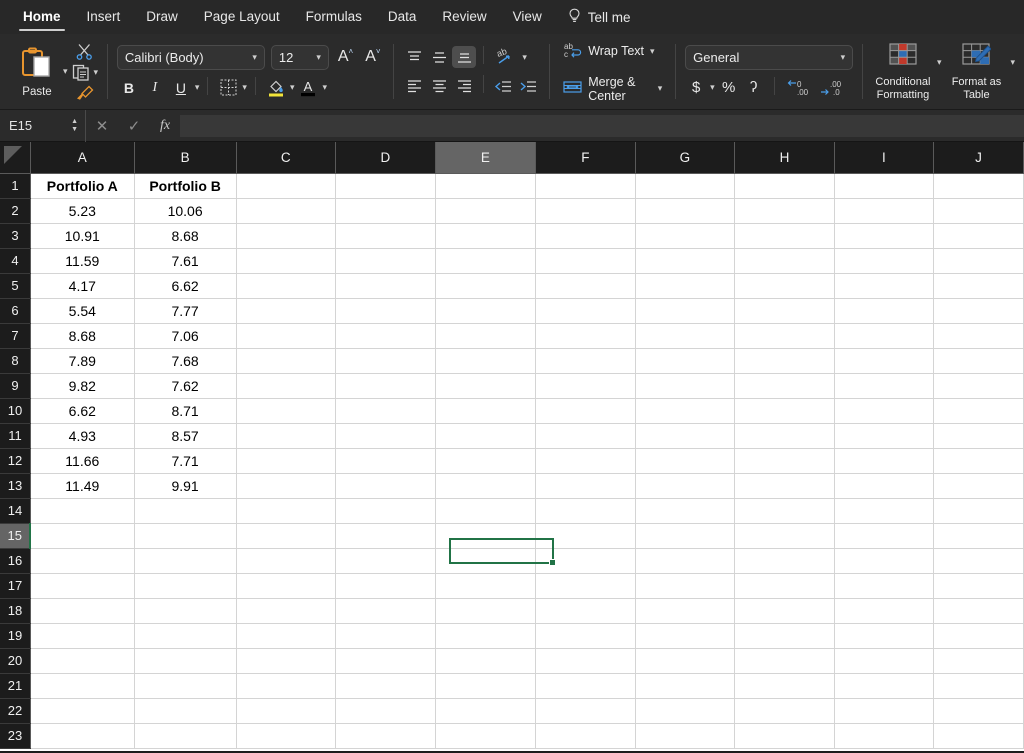 The width and height of the screenshot is (1024, 753). What do you see at coordinates (685, 611) in the screenshot?
I see `cell-G18` at bounding box center [685, 611].